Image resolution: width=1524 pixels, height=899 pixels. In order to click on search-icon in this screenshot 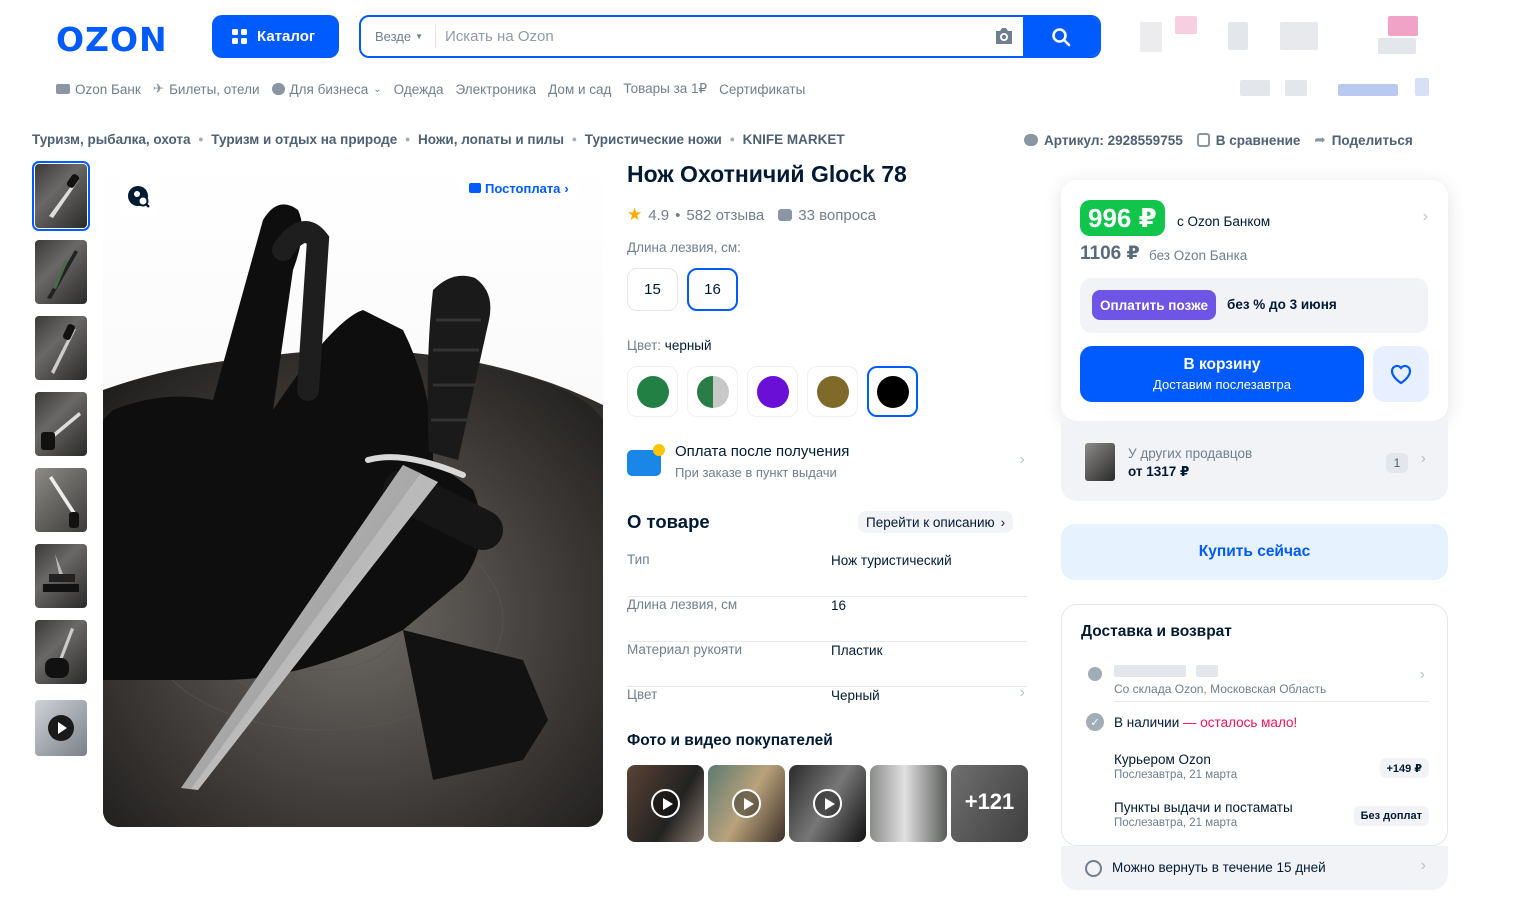, I will do `click(1061, 36)`.